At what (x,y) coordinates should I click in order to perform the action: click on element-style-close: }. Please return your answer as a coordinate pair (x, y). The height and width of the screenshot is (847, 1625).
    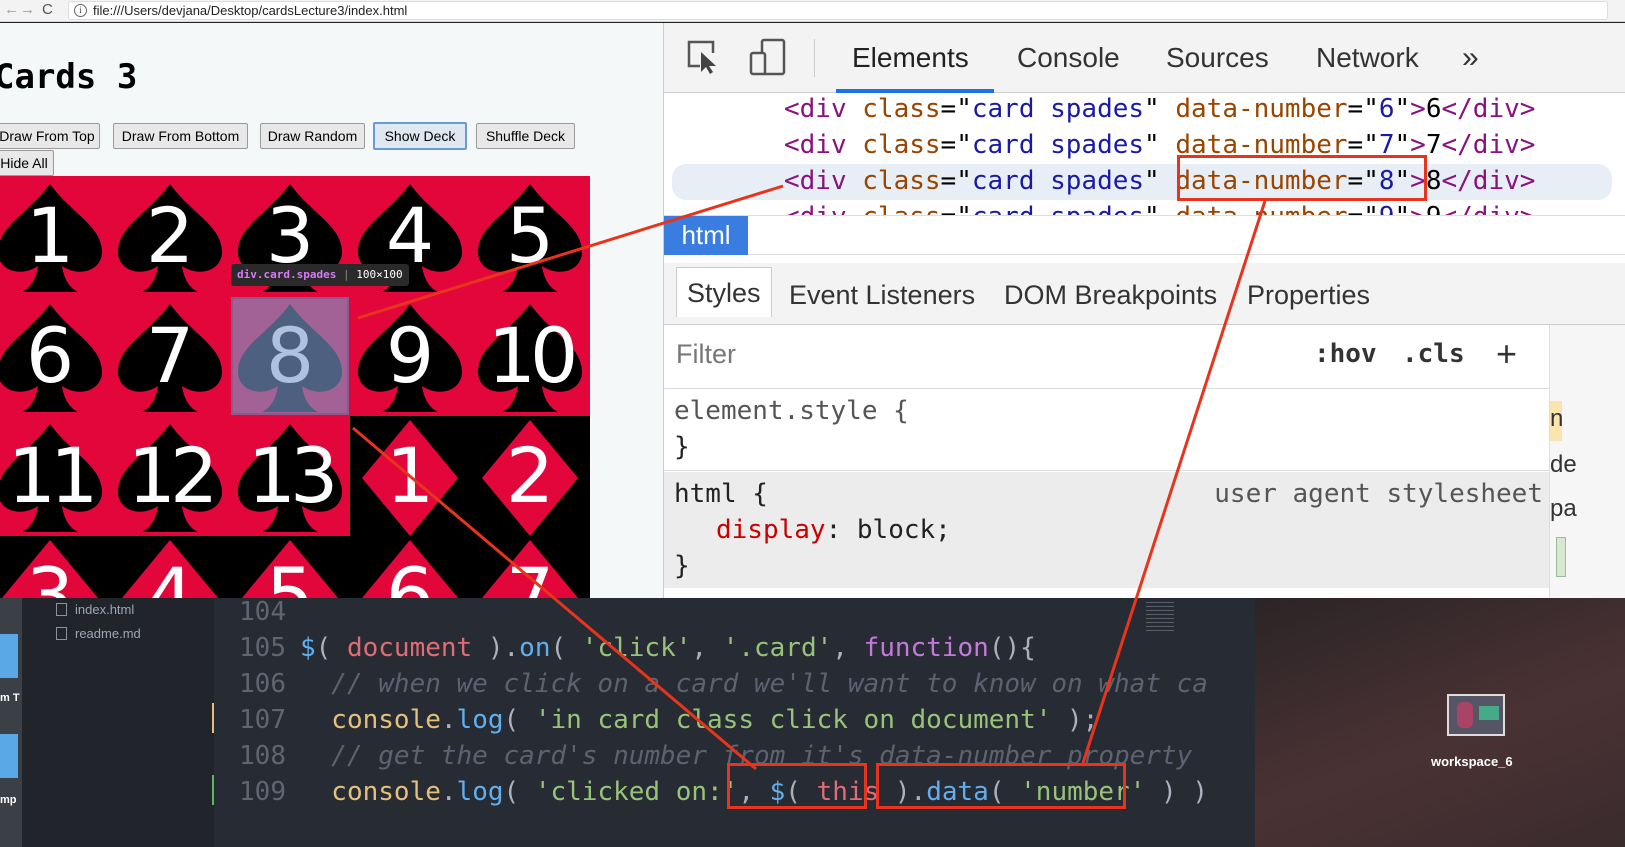
    Looking at the image, I should click on (682, 447).